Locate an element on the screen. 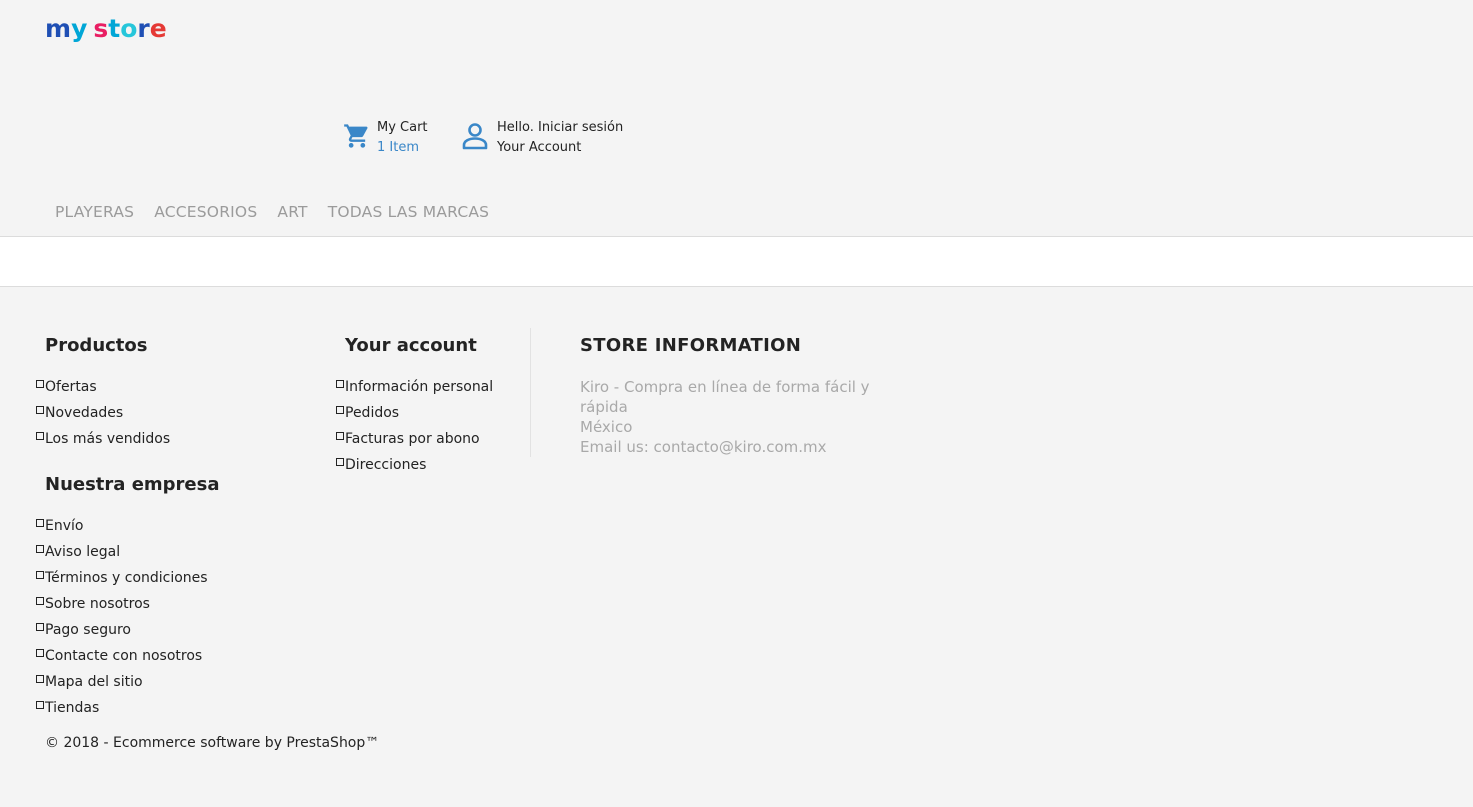  menu-item-art: ART is located at coordinates (292, 212).